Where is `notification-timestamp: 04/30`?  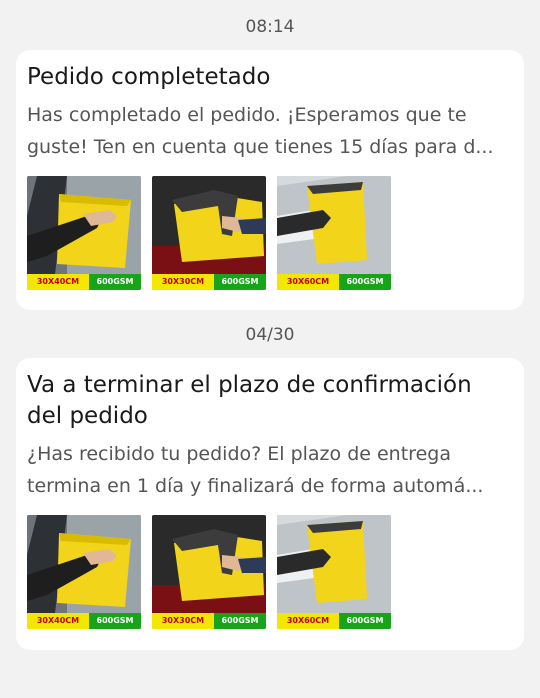
notification-timestamp: 04/30 is located at coordinates (270, 335).